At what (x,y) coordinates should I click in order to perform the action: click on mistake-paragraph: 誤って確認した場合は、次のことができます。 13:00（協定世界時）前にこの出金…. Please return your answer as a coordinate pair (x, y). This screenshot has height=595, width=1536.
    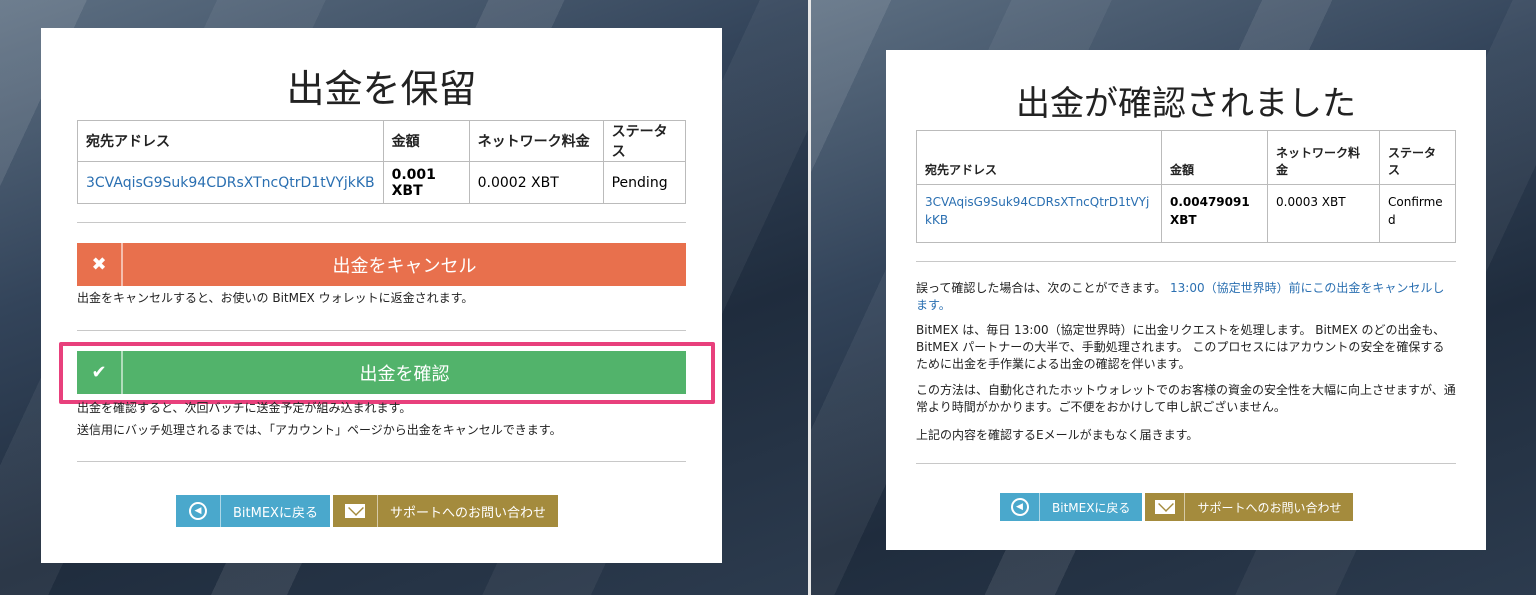
    Looking at the image, I should click on (1186, 297).